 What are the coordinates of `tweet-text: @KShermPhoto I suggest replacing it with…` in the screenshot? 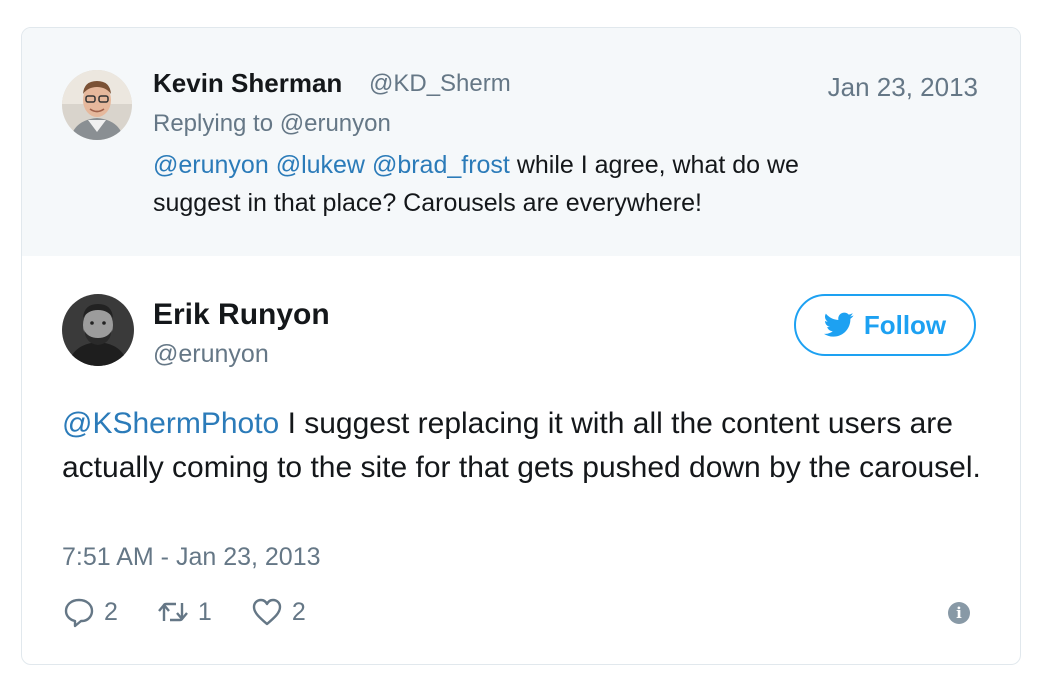 It's located at (527, 446).